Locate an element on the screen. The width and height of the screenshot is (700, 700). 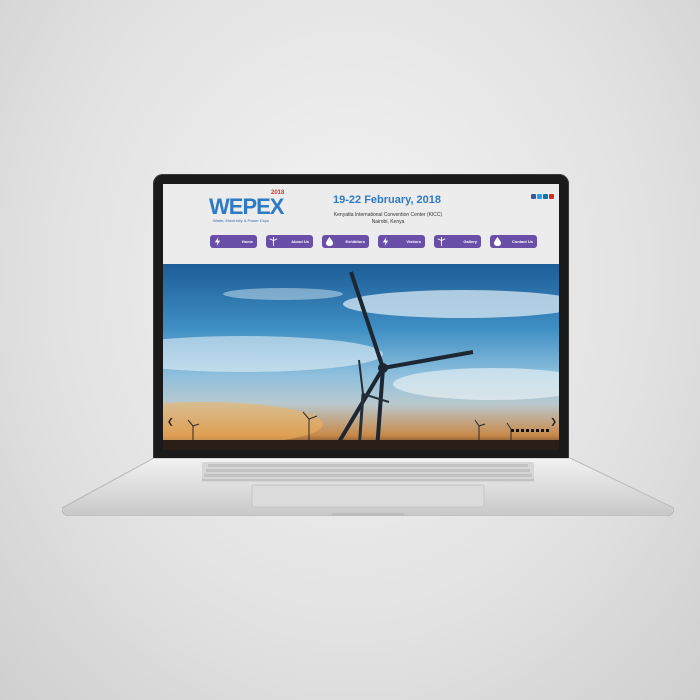
nav-label: Gallery is located at coordinates (470, 241).